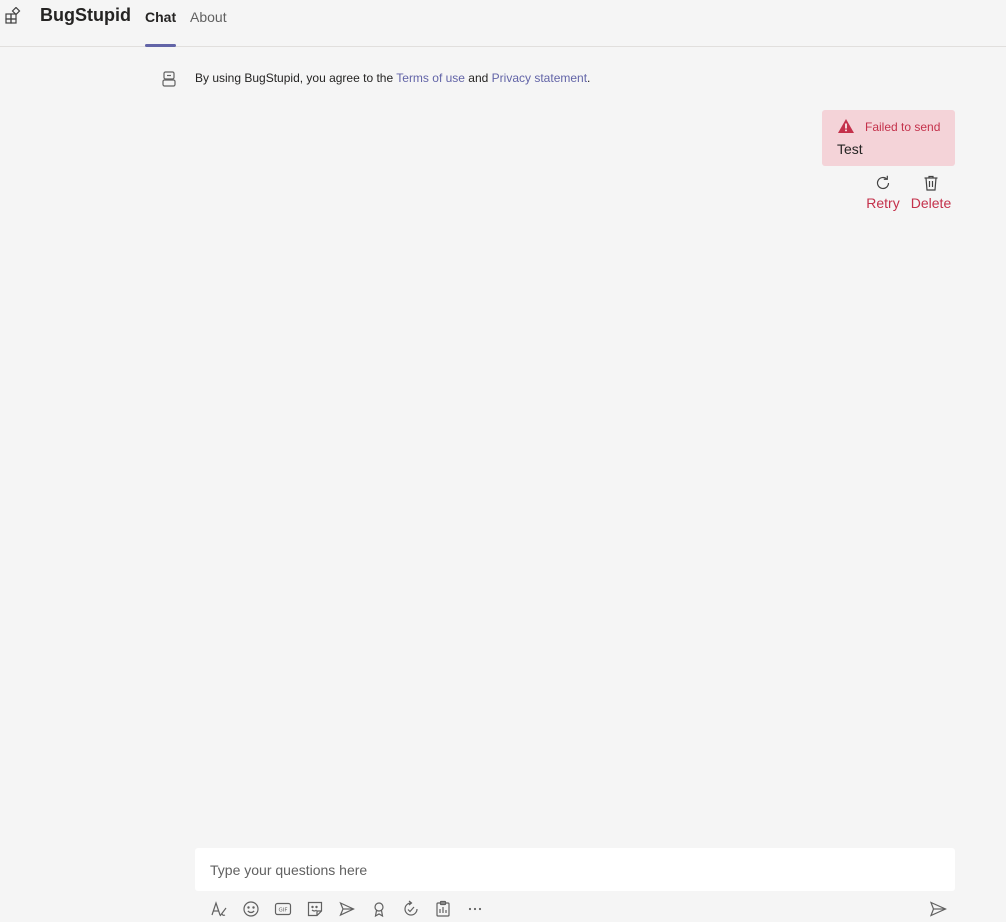  I want to click on message-bubble: Failed to send Test, so click(888, 138).